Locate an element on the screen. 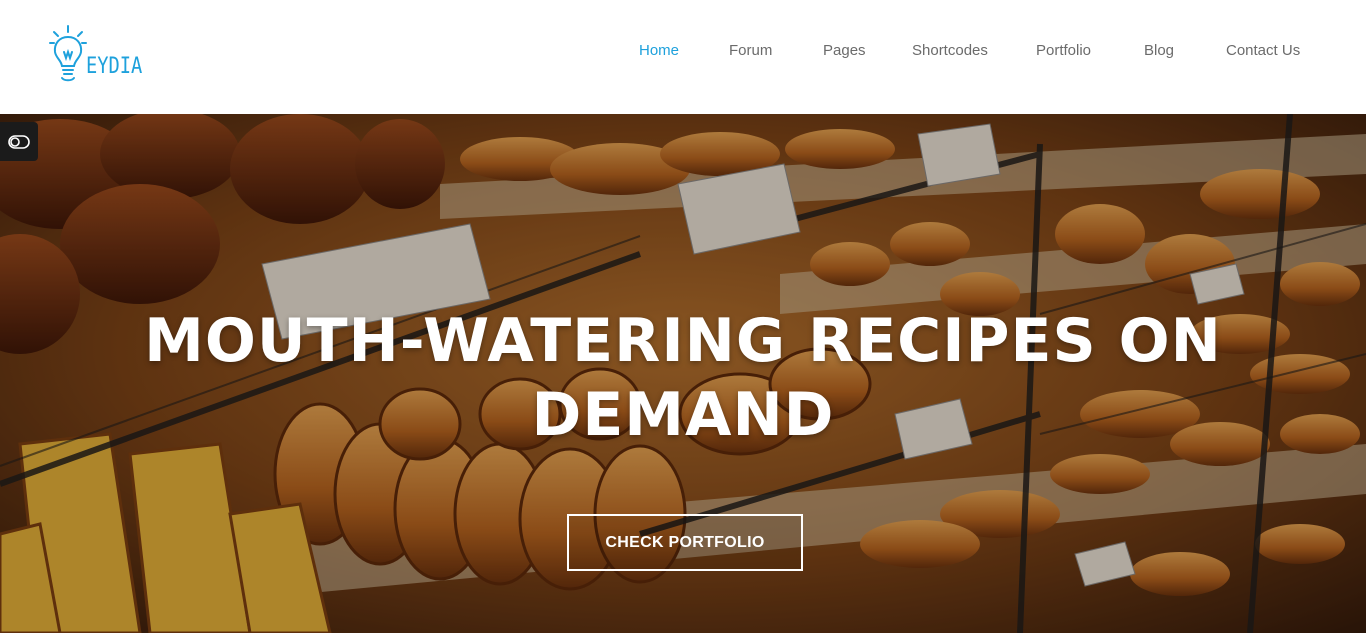 This screenshot has width=1366, height=633. nav-item-blog: Blog is located at coordinates (1159, 50).